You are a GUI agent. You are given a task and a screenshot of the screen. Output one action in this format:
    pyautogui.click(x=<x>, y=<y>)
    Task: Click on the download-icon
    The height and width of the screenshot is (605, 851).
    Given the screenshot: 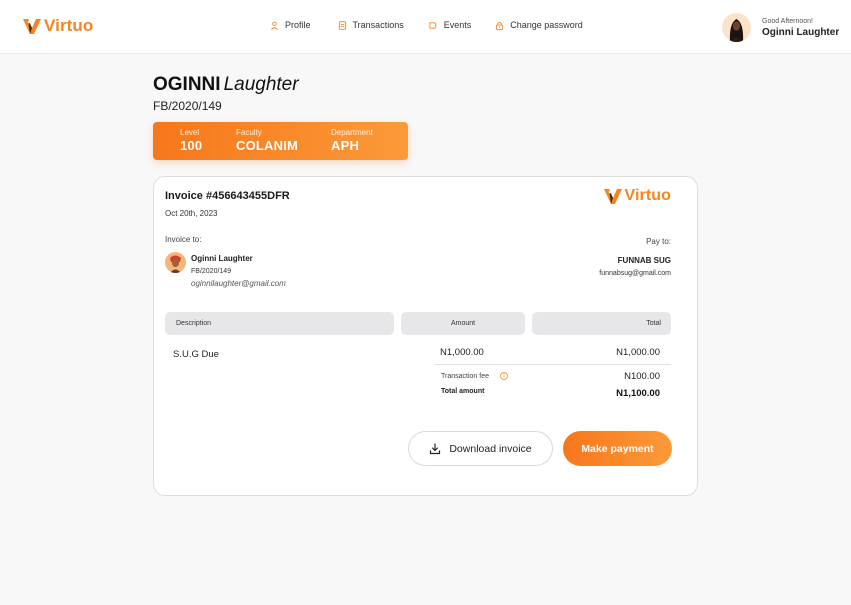 What is the action you would take?
    pyautogui.click(x=435, y=448)
    